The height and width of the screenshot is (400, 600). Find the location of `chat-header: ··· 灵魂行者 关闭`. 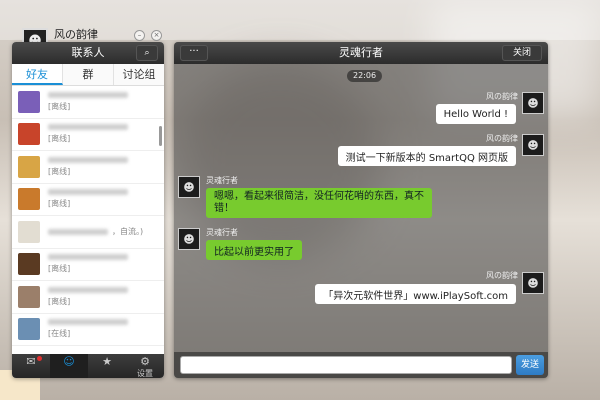

chat-header: ··· 灵魂行者 关闭 is located at coordinates (361, 53).